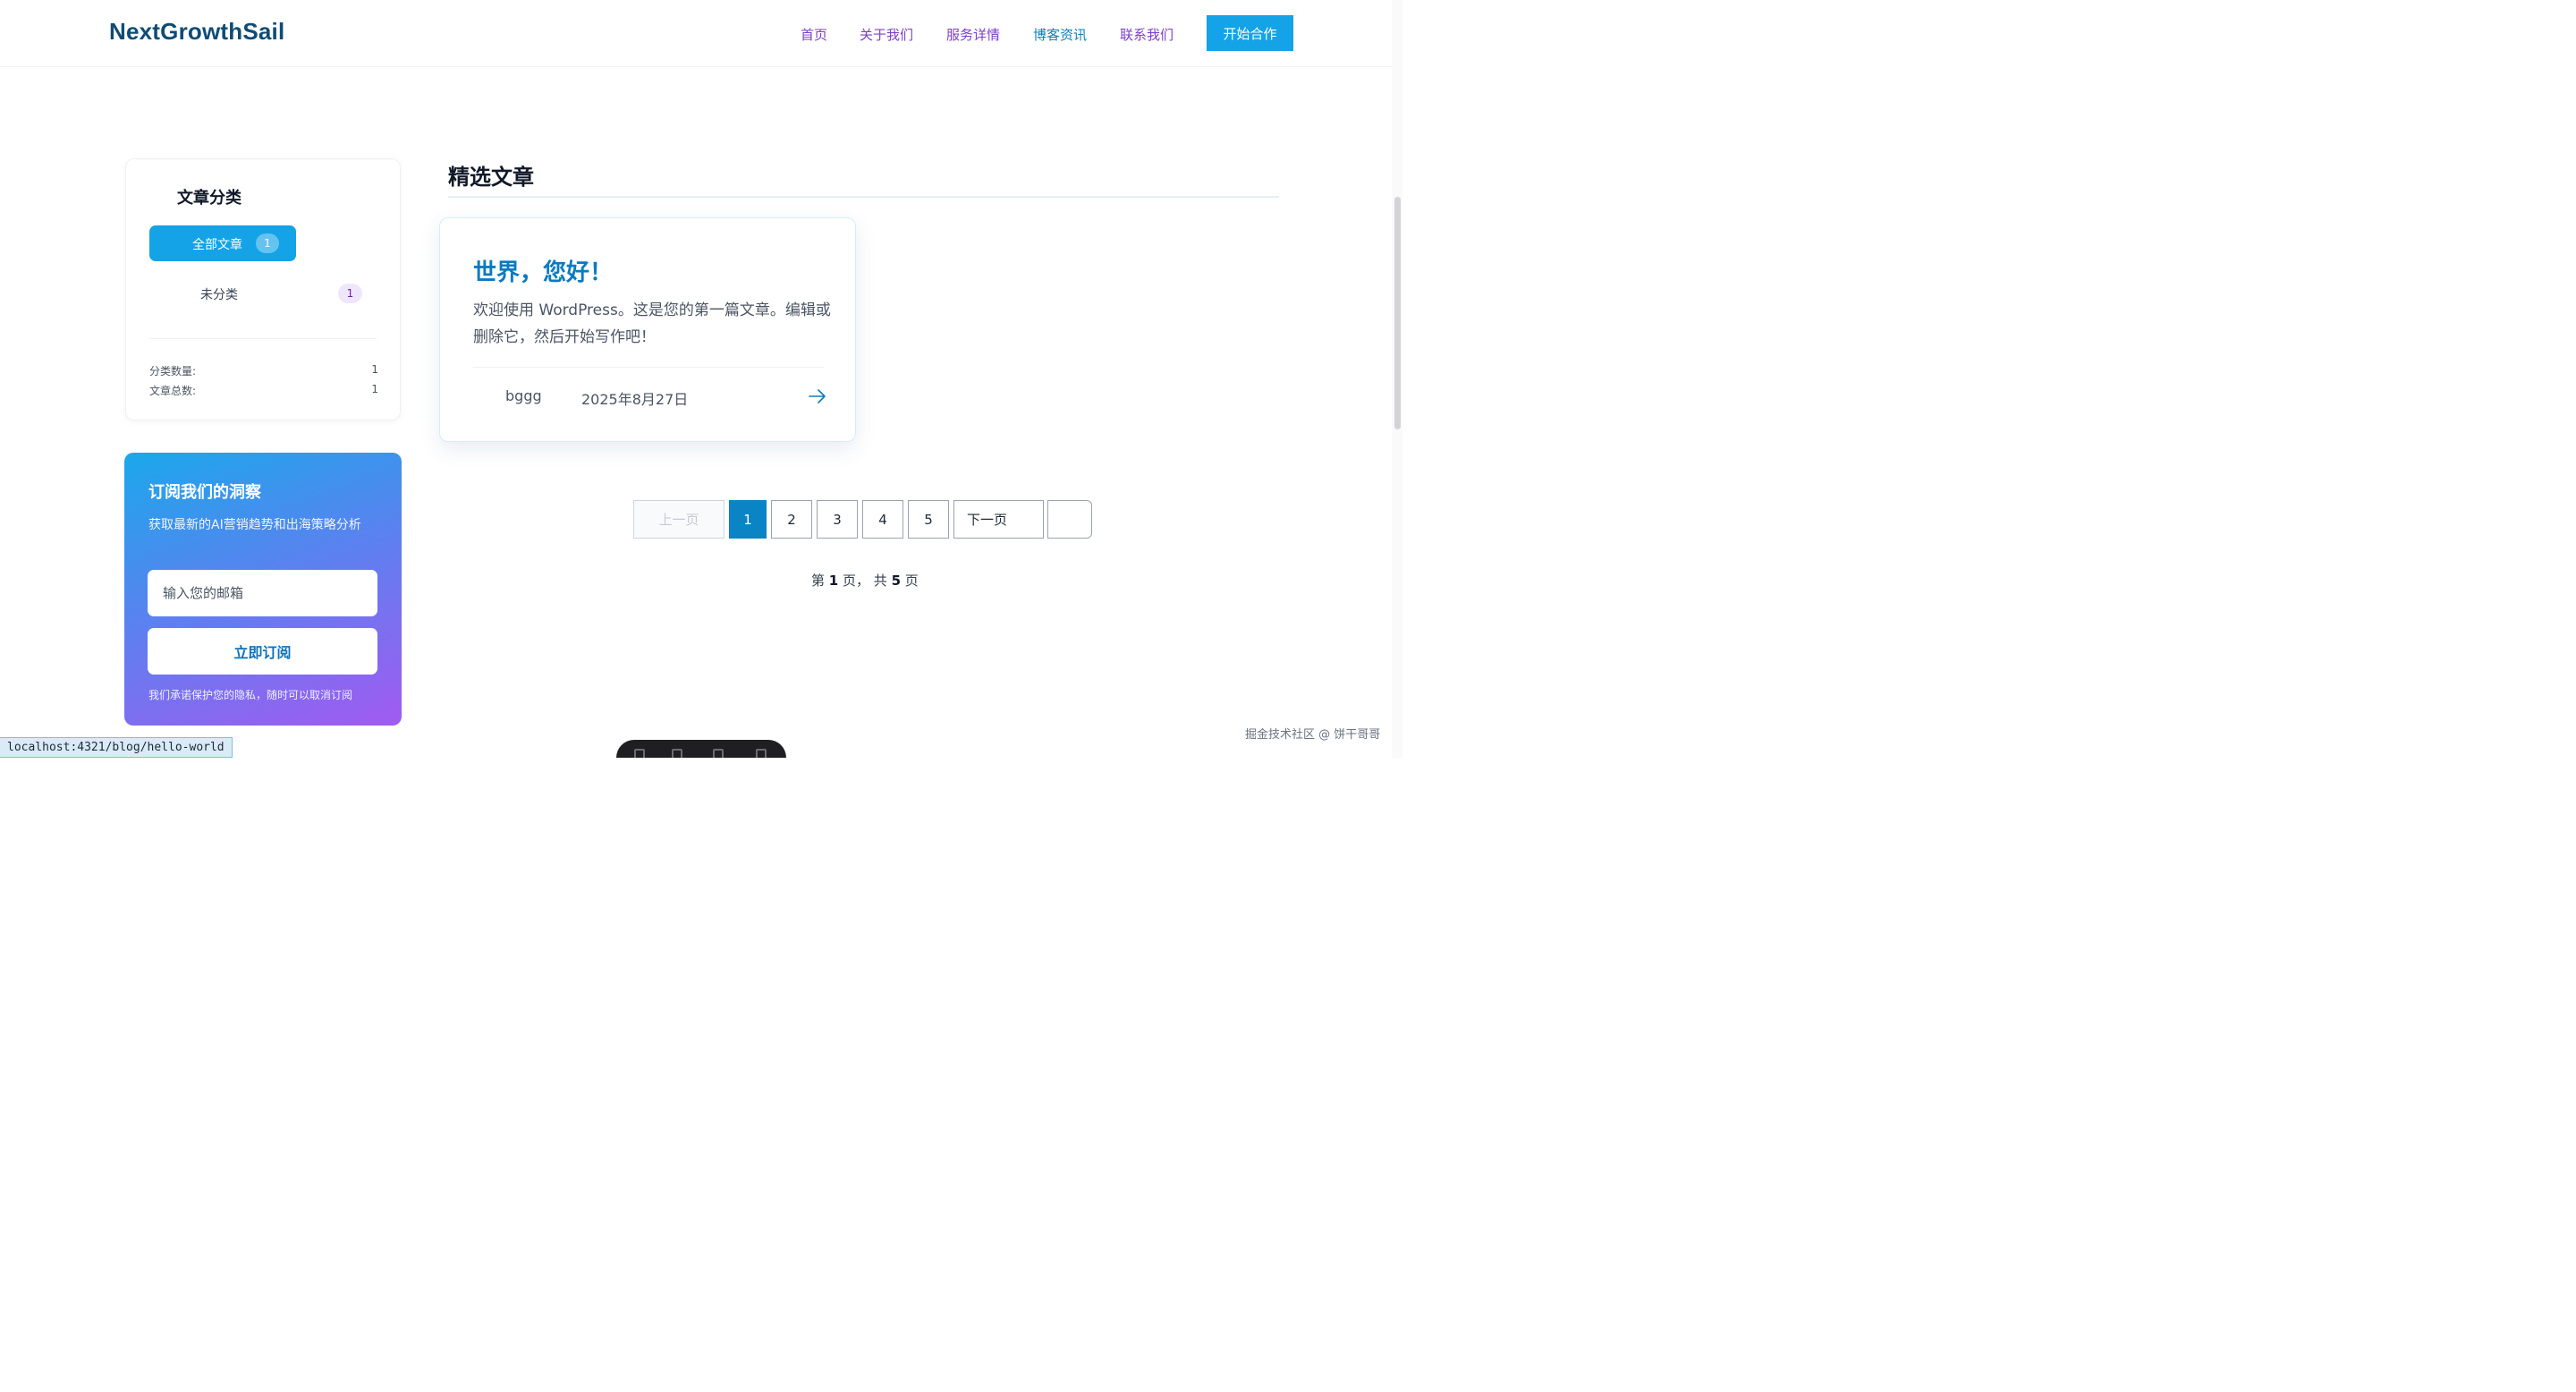 The image size is (2576, 1392). I want to click on category-item-all: 全部文章 1, so click(222, 243).